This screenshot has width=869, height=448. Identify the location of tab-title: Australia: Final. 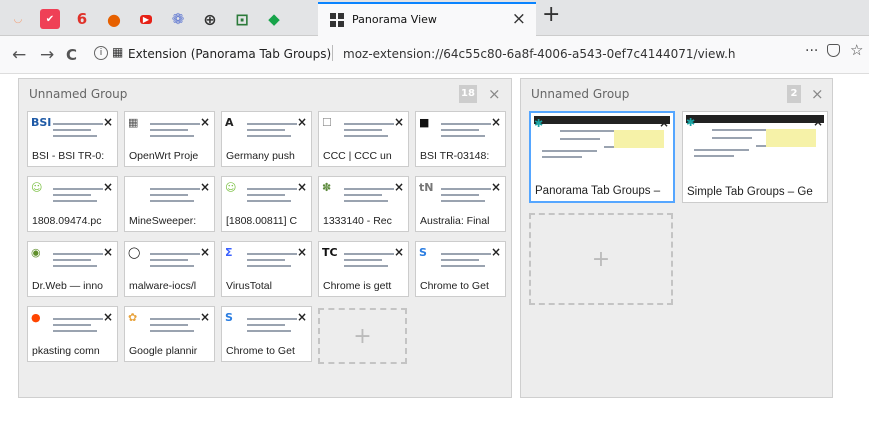
(455, 221).